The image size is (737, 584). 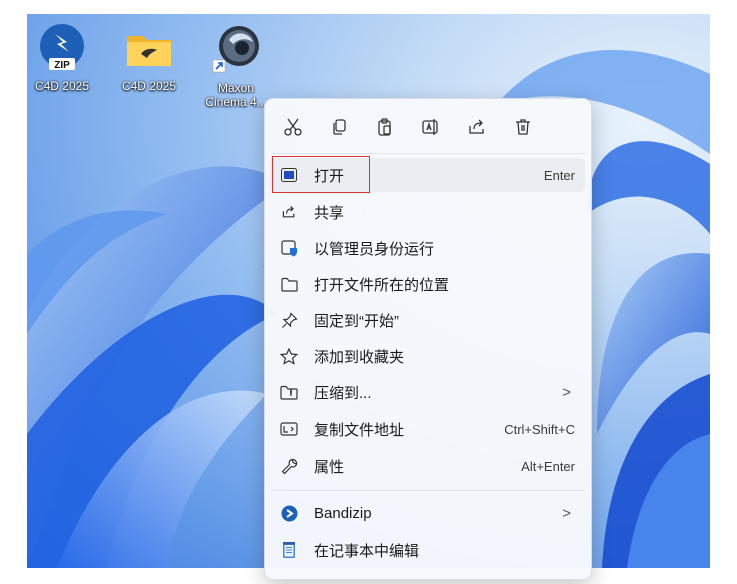 I want to click on desktop-icon-label: Maxon, so click(x=236, y=88).